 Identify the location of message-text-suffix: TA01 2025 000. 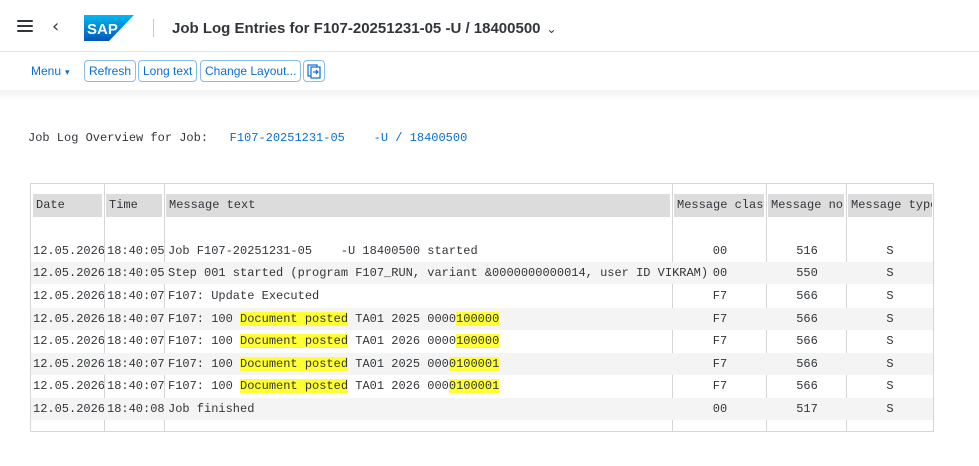
(398, 364).